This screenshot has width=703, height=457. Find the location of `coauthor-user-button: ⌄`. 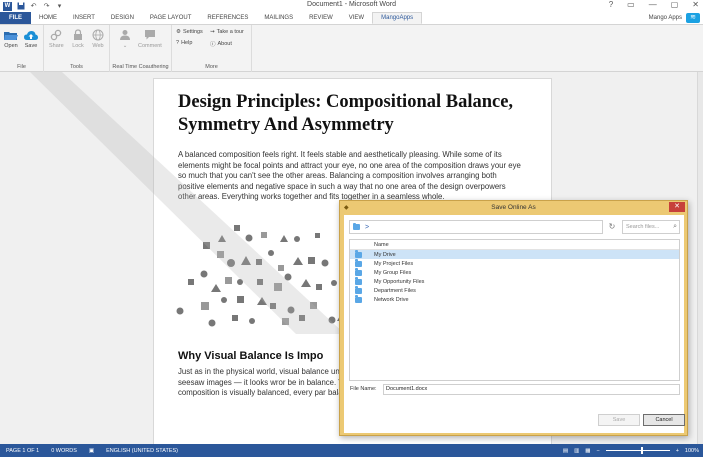

coauthor-user-button: ⌄ is located at coordinates (125, 39).